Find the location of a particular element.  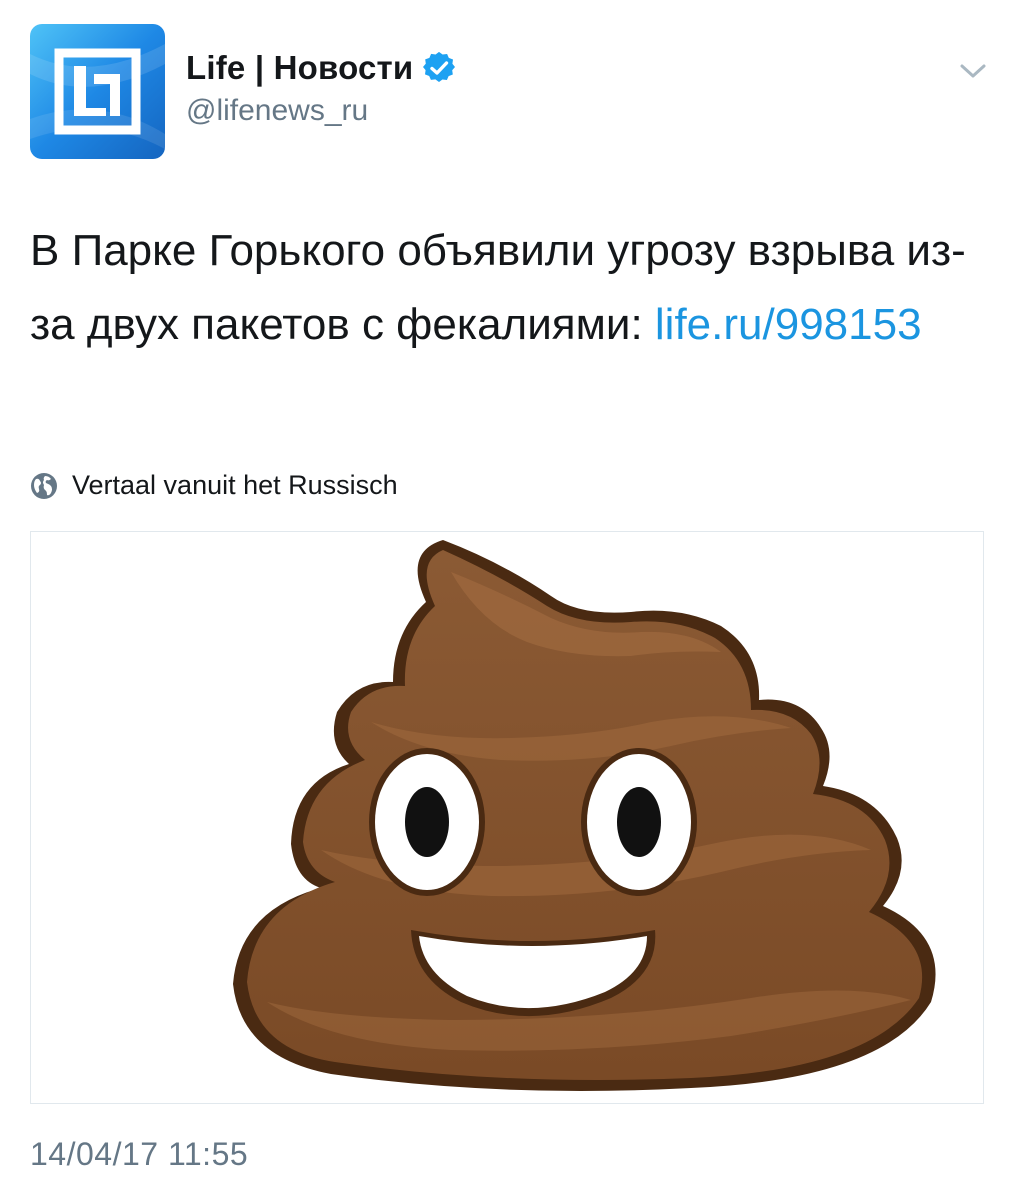

avatar is located at coordinates (97, 91).